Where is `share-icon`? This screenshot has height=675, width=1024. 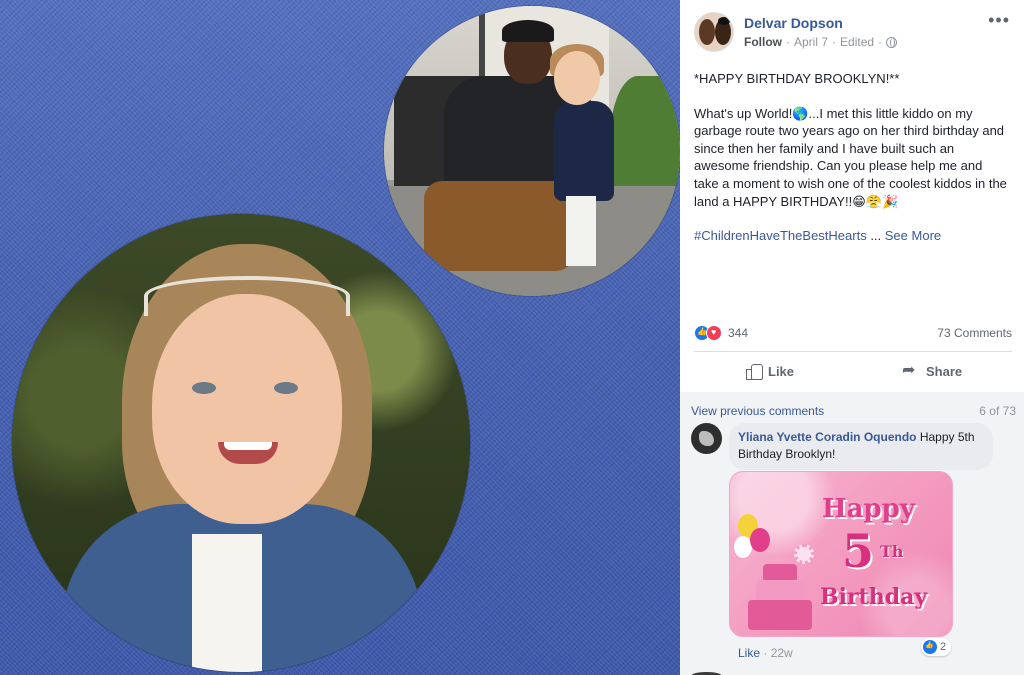
share-icon is located at coordinates (911, 370).